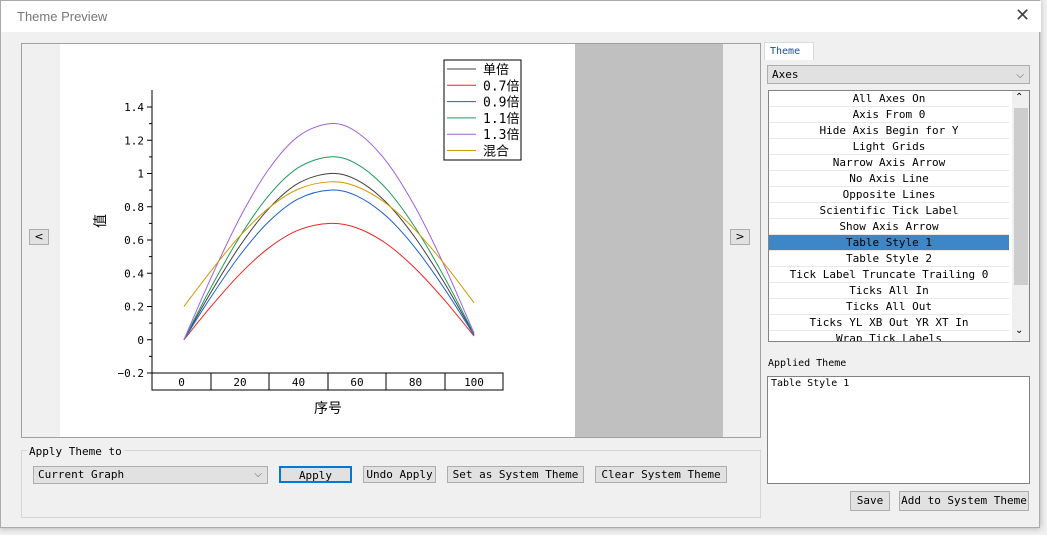 The width and height of the screenshot is (1047, 535). I want to click on page-margin, so click(649, 240).